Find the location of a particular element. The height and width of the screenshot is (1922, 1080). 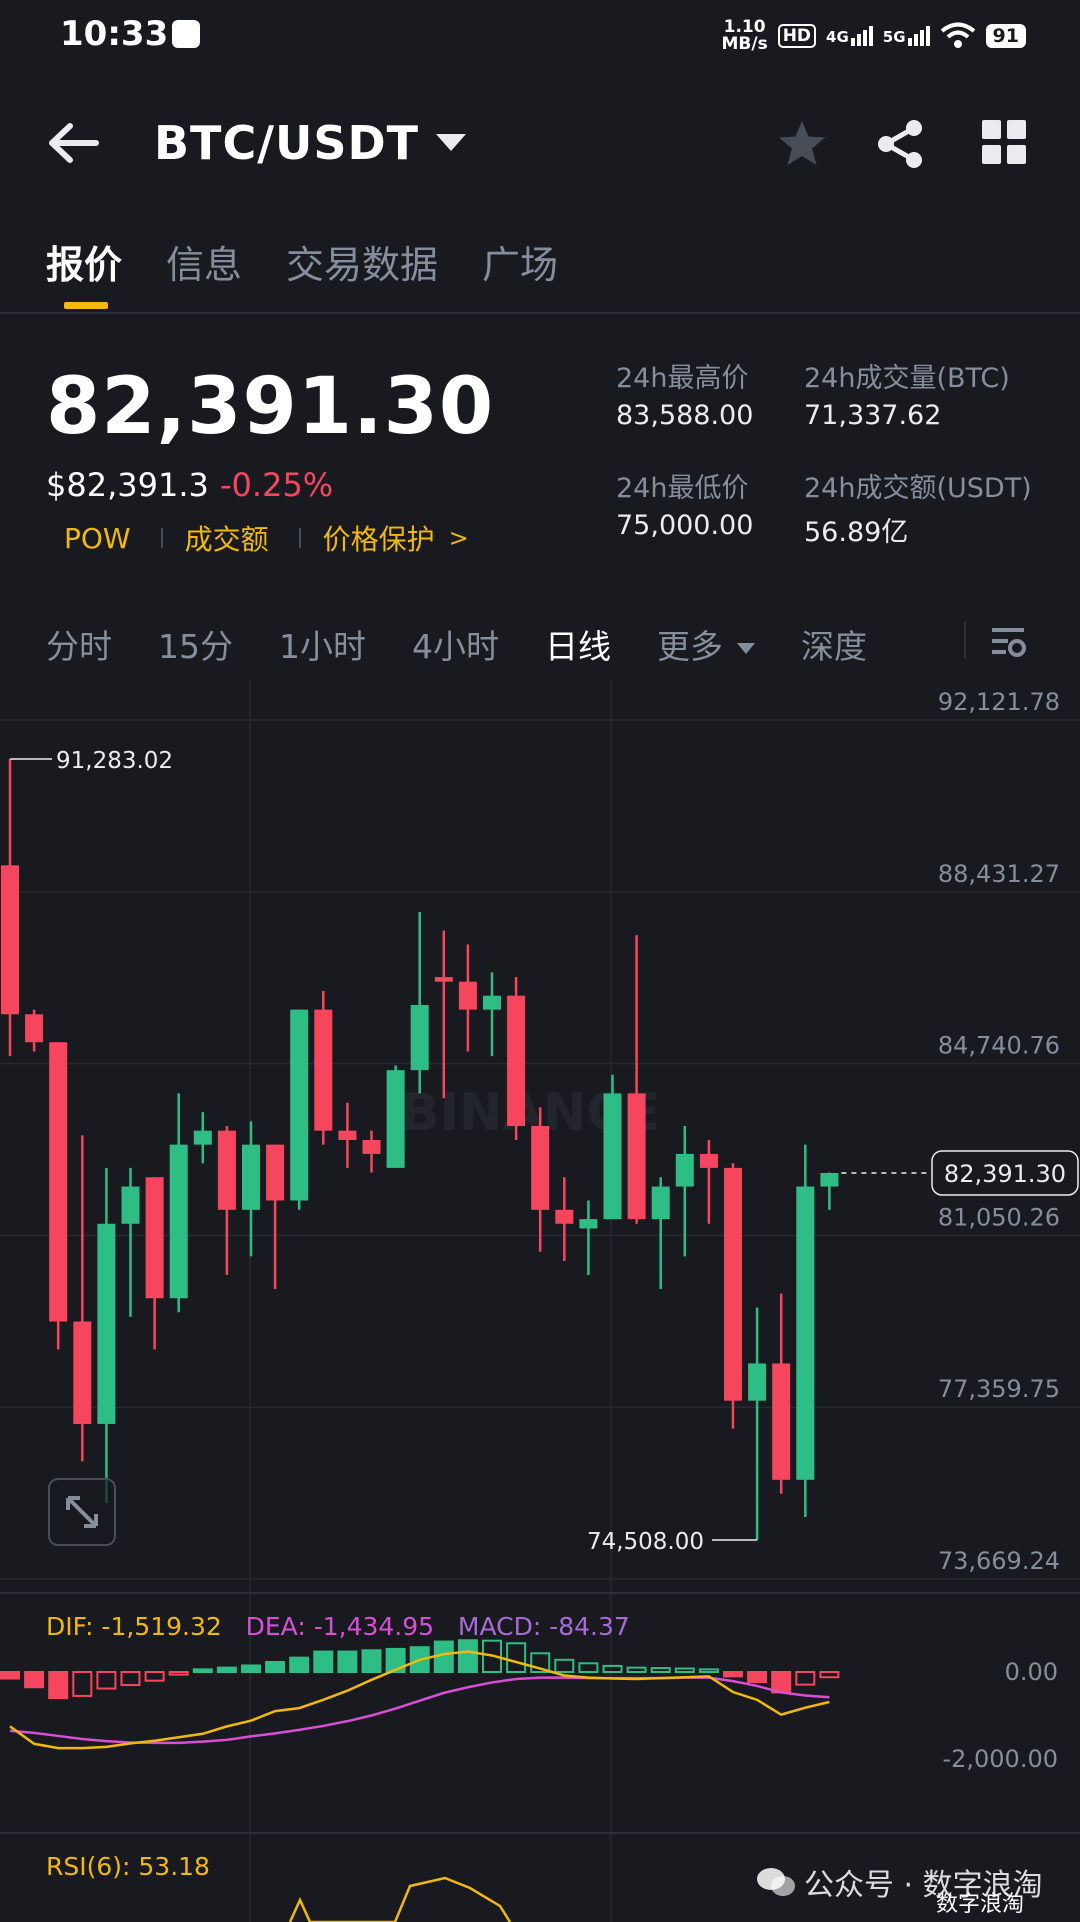

price-axis-label: 88,431.27 is located at coordinates (999, 874).